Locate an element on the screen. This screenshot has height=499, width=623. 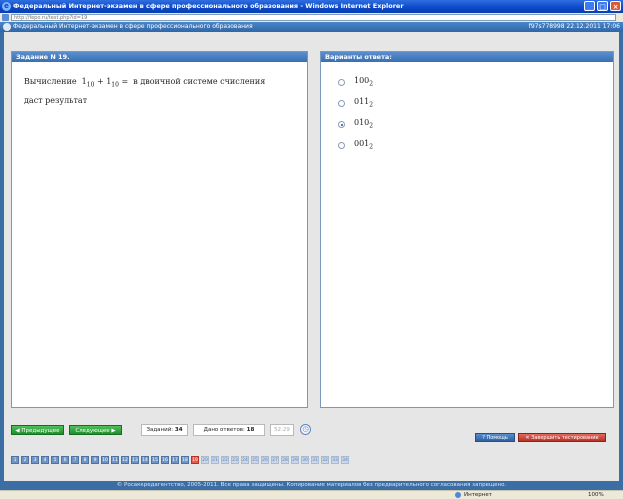
task-number-9: 9 is located at coordinates (95, 460).